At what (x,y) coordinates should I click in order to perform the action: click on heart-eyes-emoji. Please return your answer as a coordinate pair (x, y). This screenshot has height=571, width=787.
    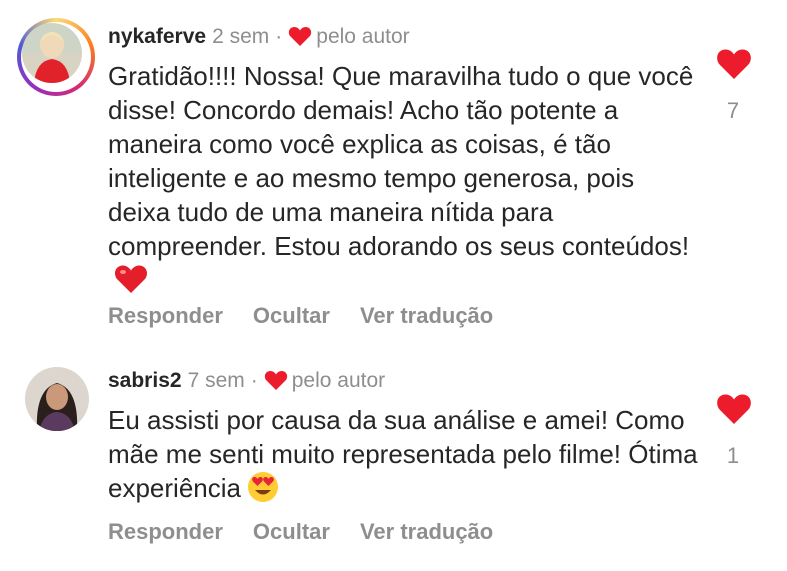
    Looking at the image, I should click on (262, 487).